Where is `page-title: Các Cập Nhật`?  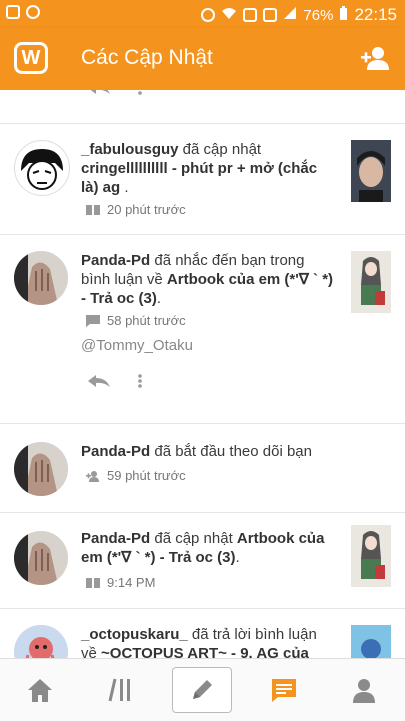 page-title: Các Cập Nhật is located at coordinates (147, 57).